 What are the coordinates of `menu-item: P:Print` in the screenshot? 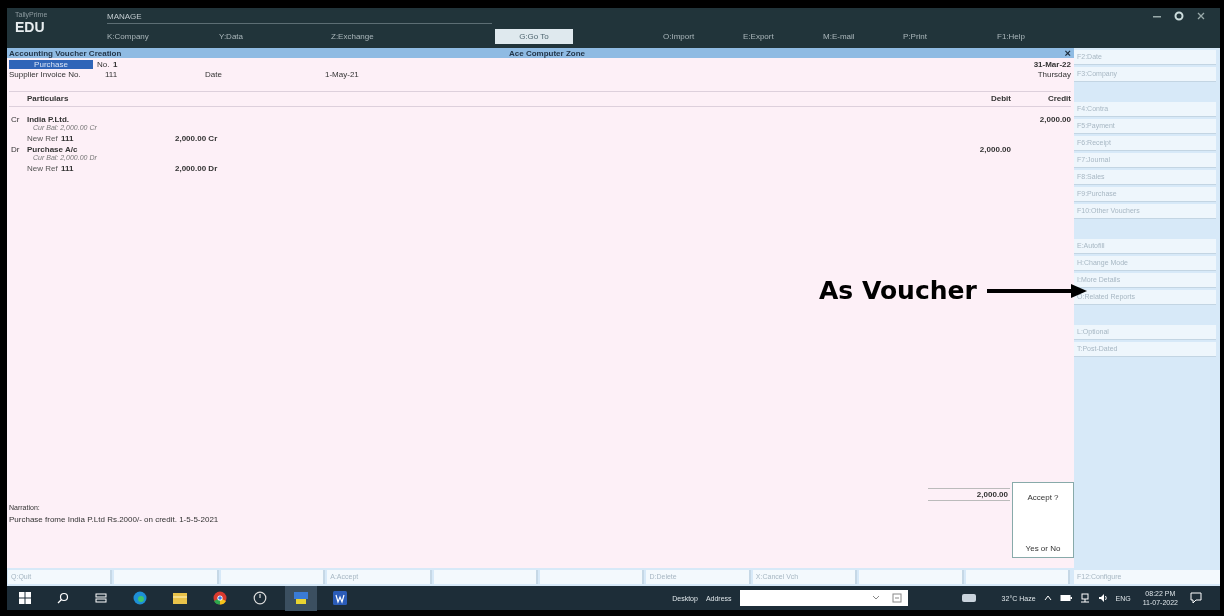 It's located at (943, 36).